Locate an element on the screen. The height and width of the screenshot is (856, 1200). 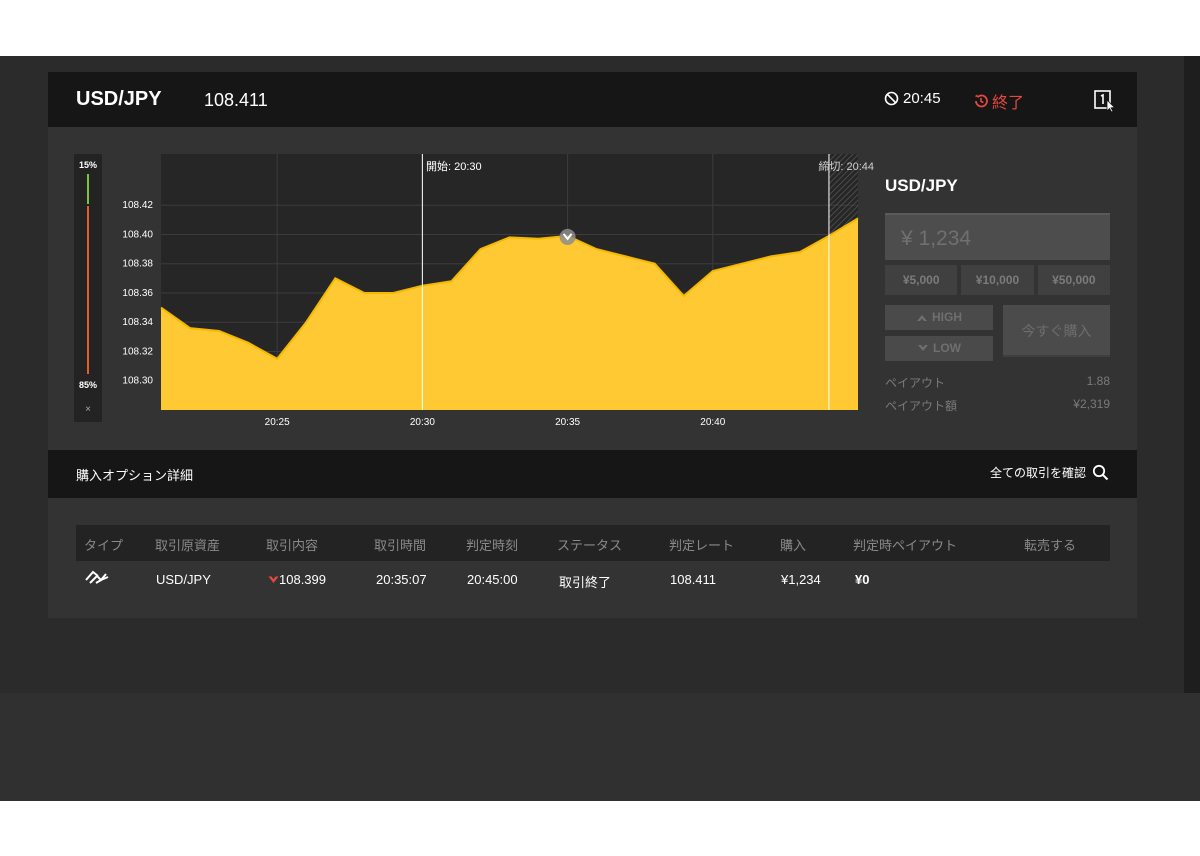
payout-amount-value: ¥2,319 is located at coordinates (1091, 404).